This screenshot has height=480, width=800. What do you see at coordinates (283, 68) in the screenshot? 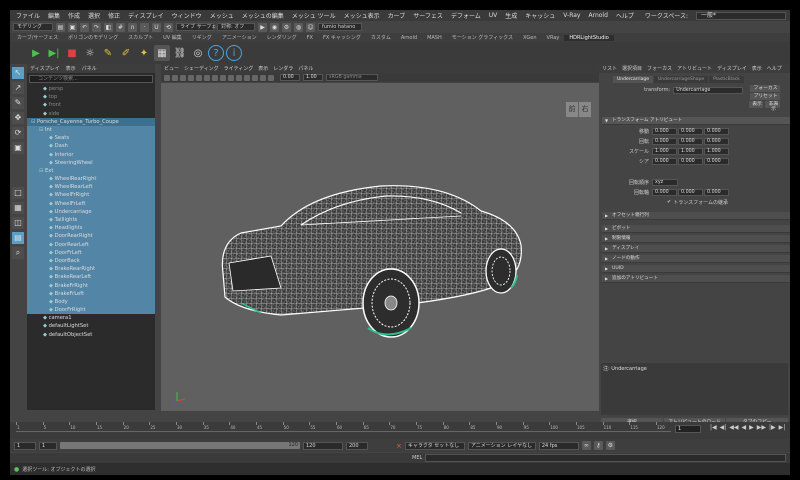
I see `viewport-menu-item: レンダラ` at bounding box center [283, 68].